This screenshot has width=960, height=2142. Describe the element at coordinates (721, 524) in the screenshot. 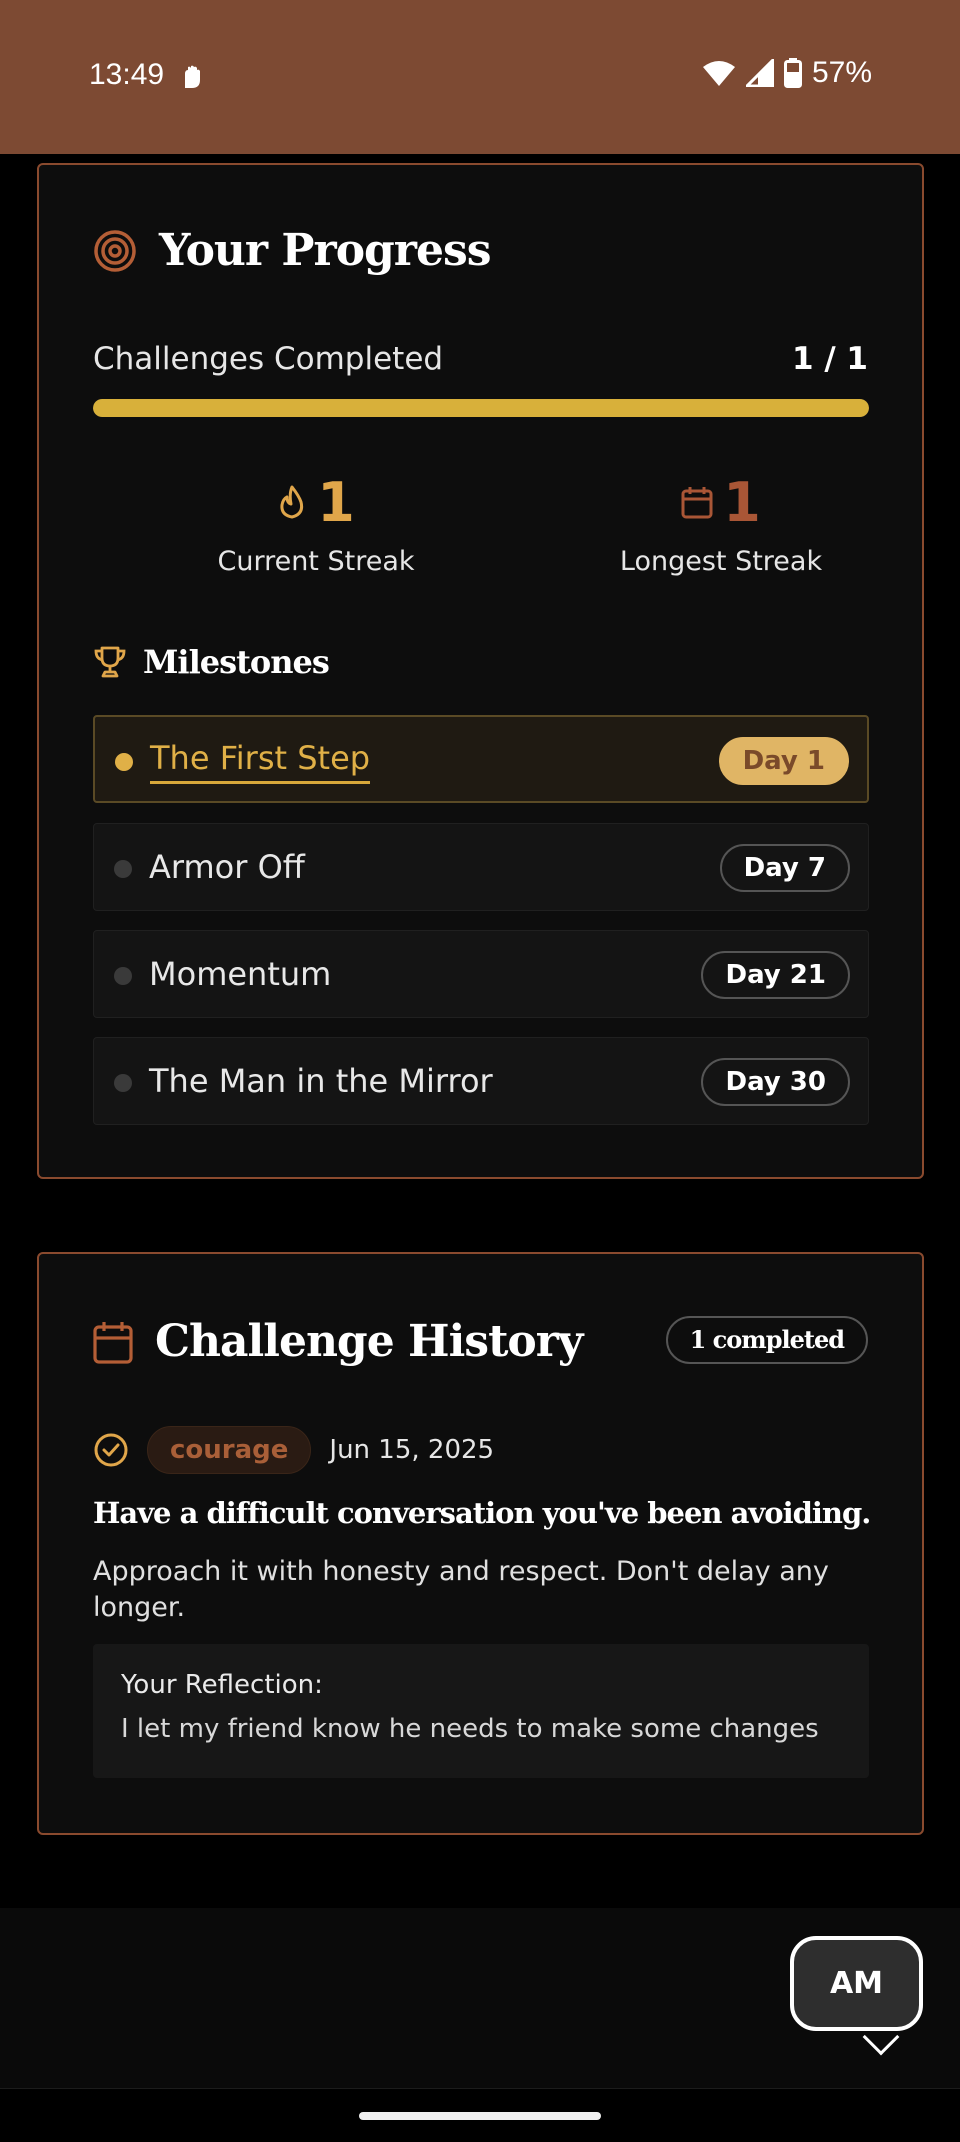

I see `longest-streak: 1 Longest Streak` at that location.